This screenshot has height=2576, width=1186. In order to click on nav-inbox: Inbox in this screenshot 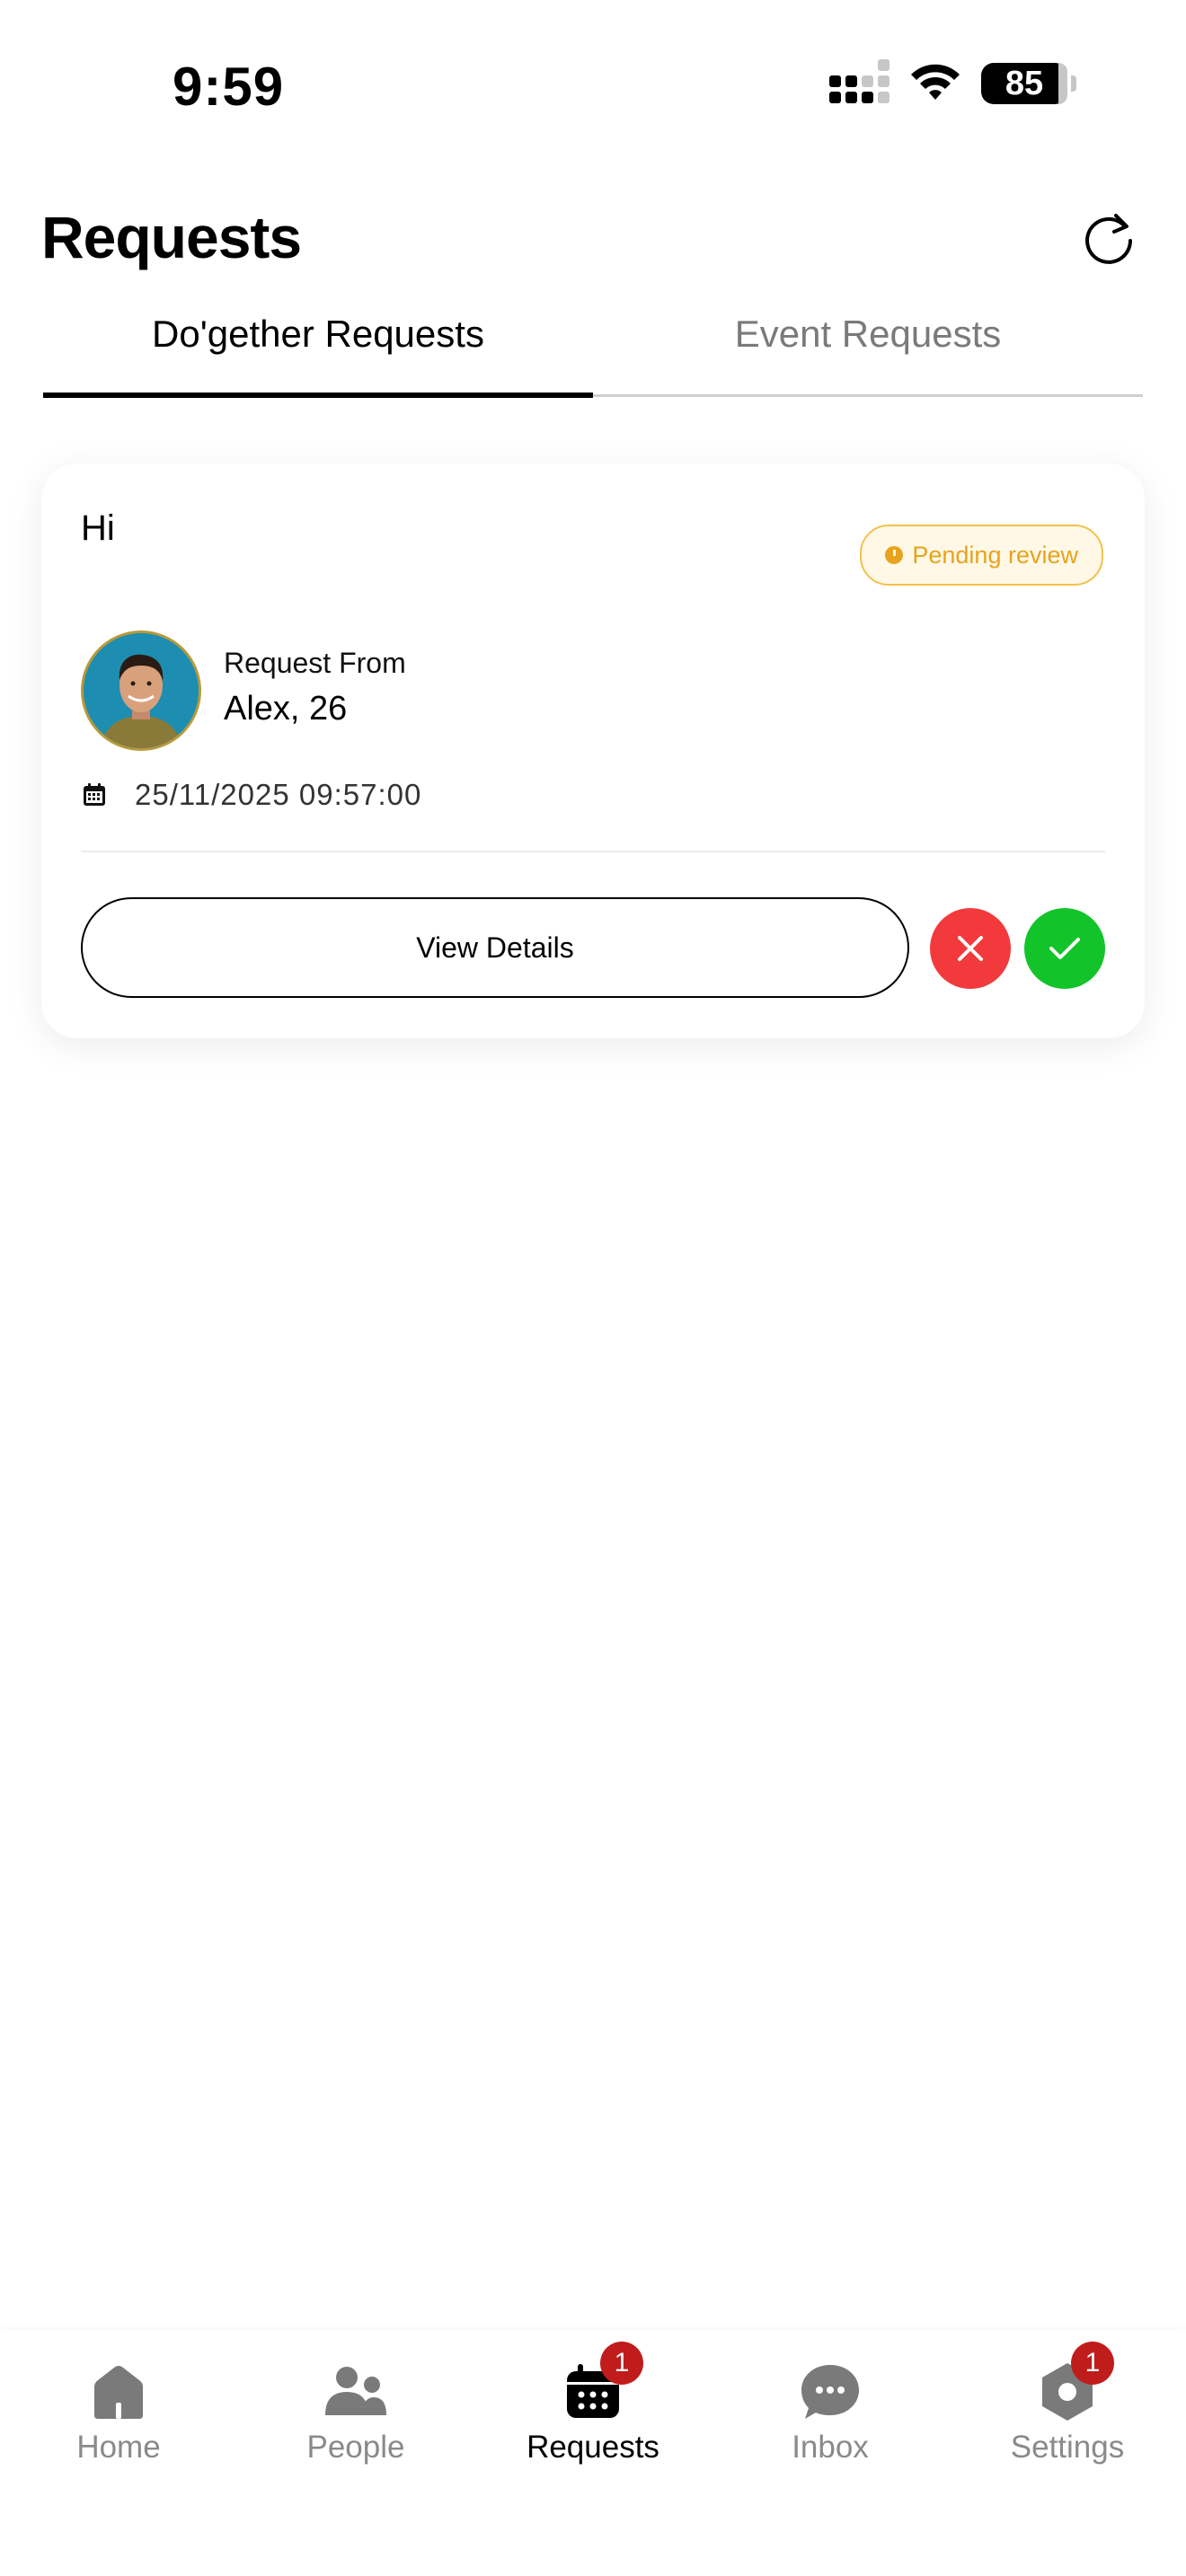, I will do `click(830, 2420)`.